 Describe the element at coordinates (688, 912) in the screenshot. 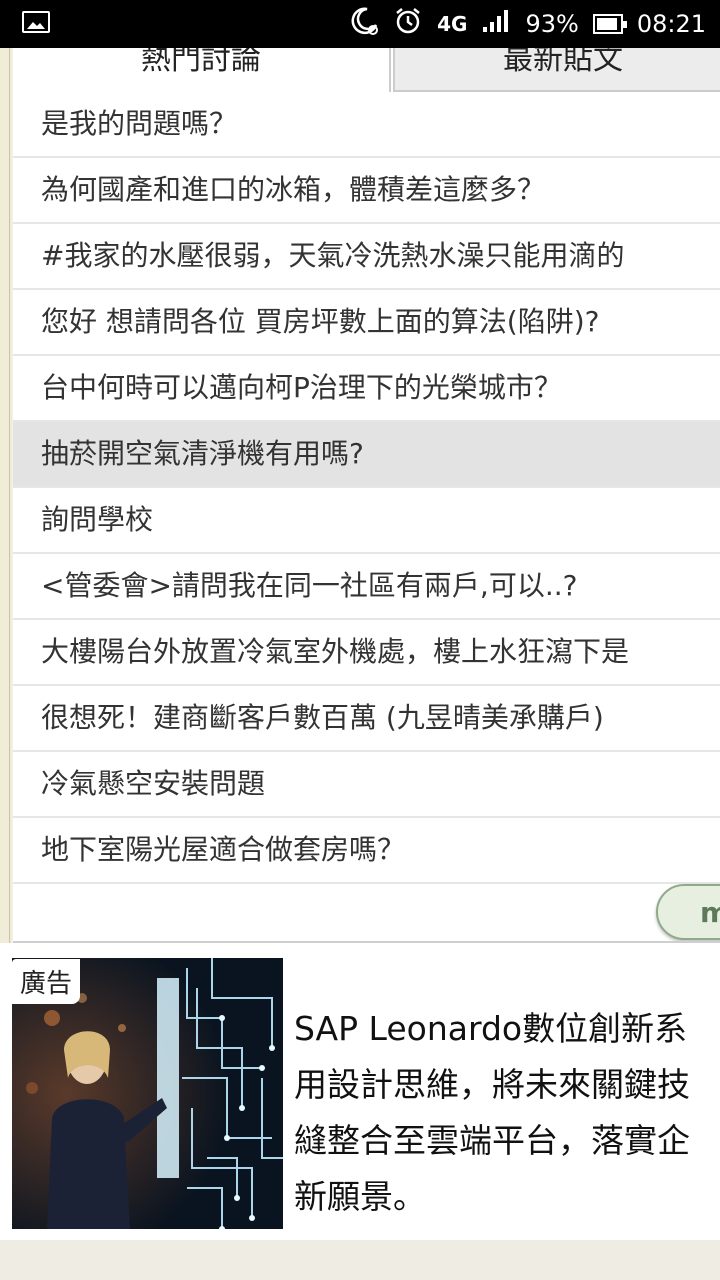

I see `more-button: m` at that location.